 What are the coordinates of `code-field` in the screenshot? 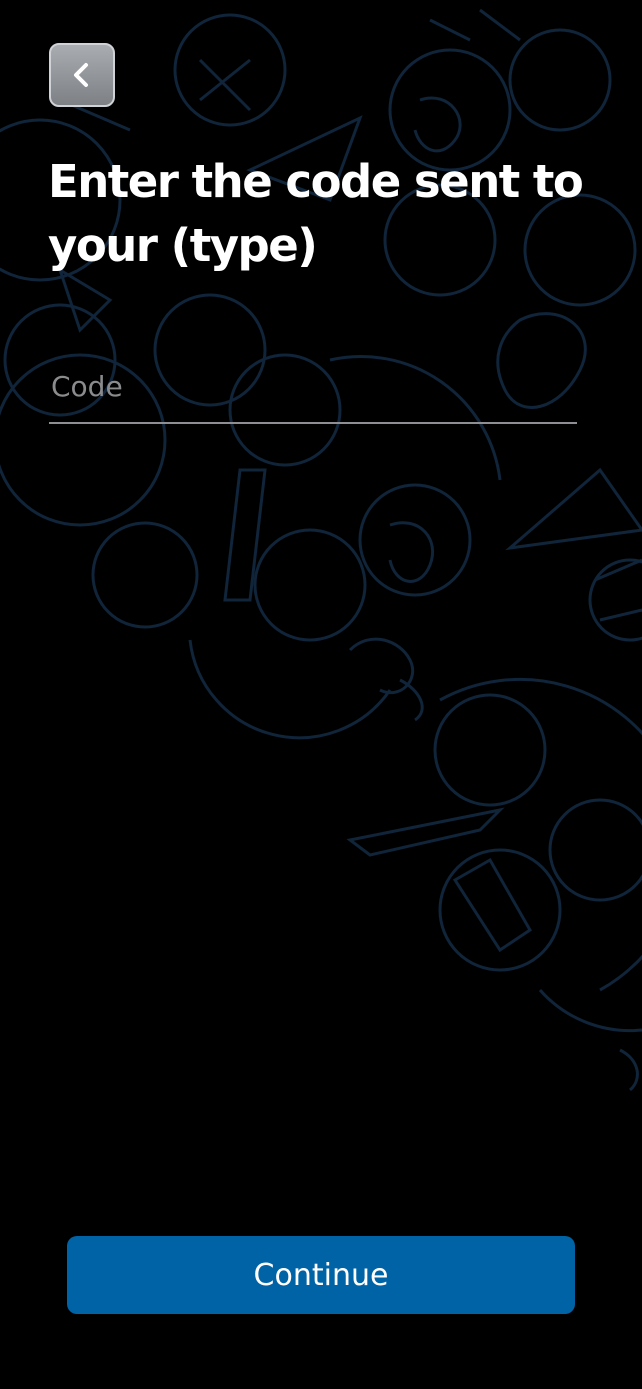 It's located at (313, 388).